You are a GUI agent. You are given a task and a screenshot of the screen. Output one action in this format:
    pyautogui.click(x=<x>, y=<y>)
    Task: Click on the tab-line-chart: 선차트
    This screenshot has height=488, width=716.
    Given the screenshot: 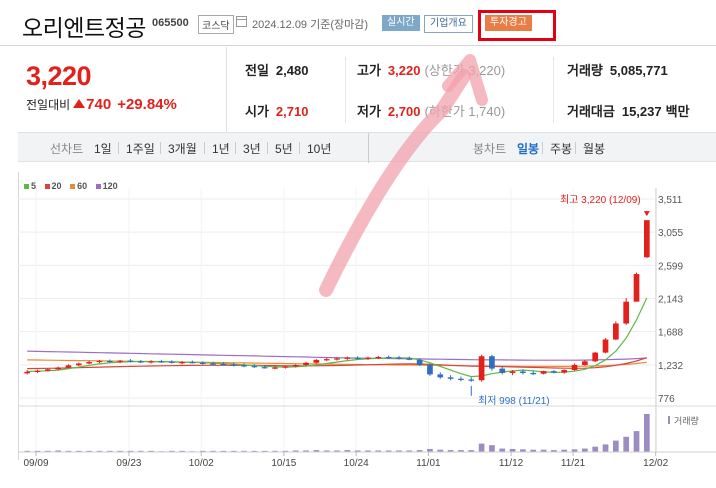 What is the action you would take?
    pyautogui.click(x=66, y=148)
    